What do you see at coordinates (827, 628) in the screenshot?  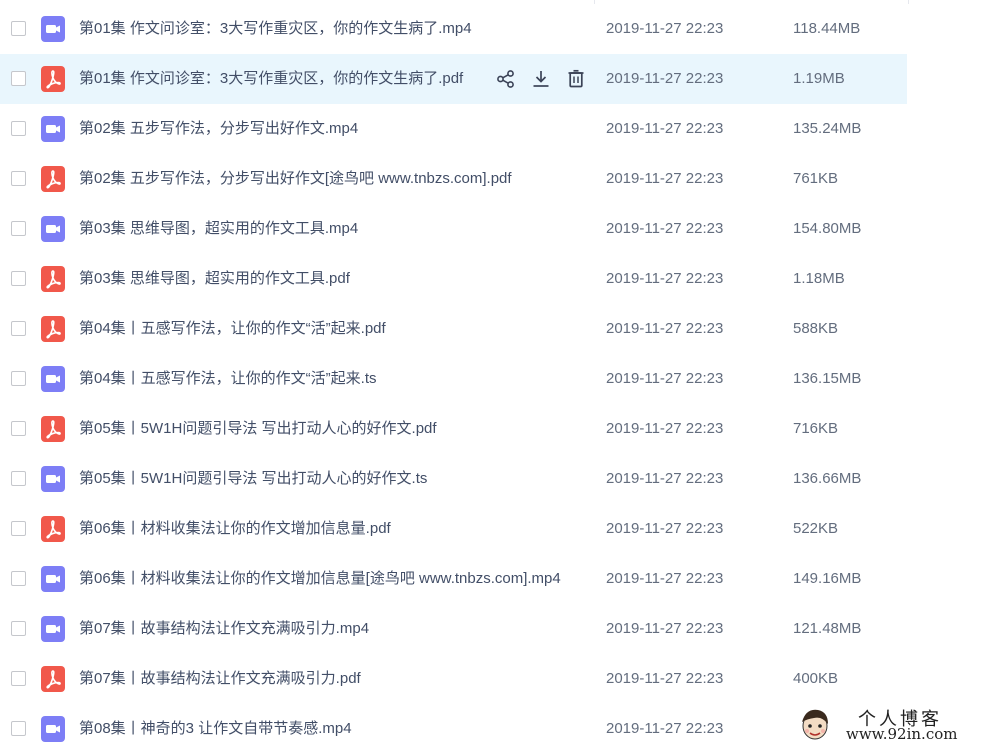 I see `file-size: 121.48MB` at bounding box center [827, 628].